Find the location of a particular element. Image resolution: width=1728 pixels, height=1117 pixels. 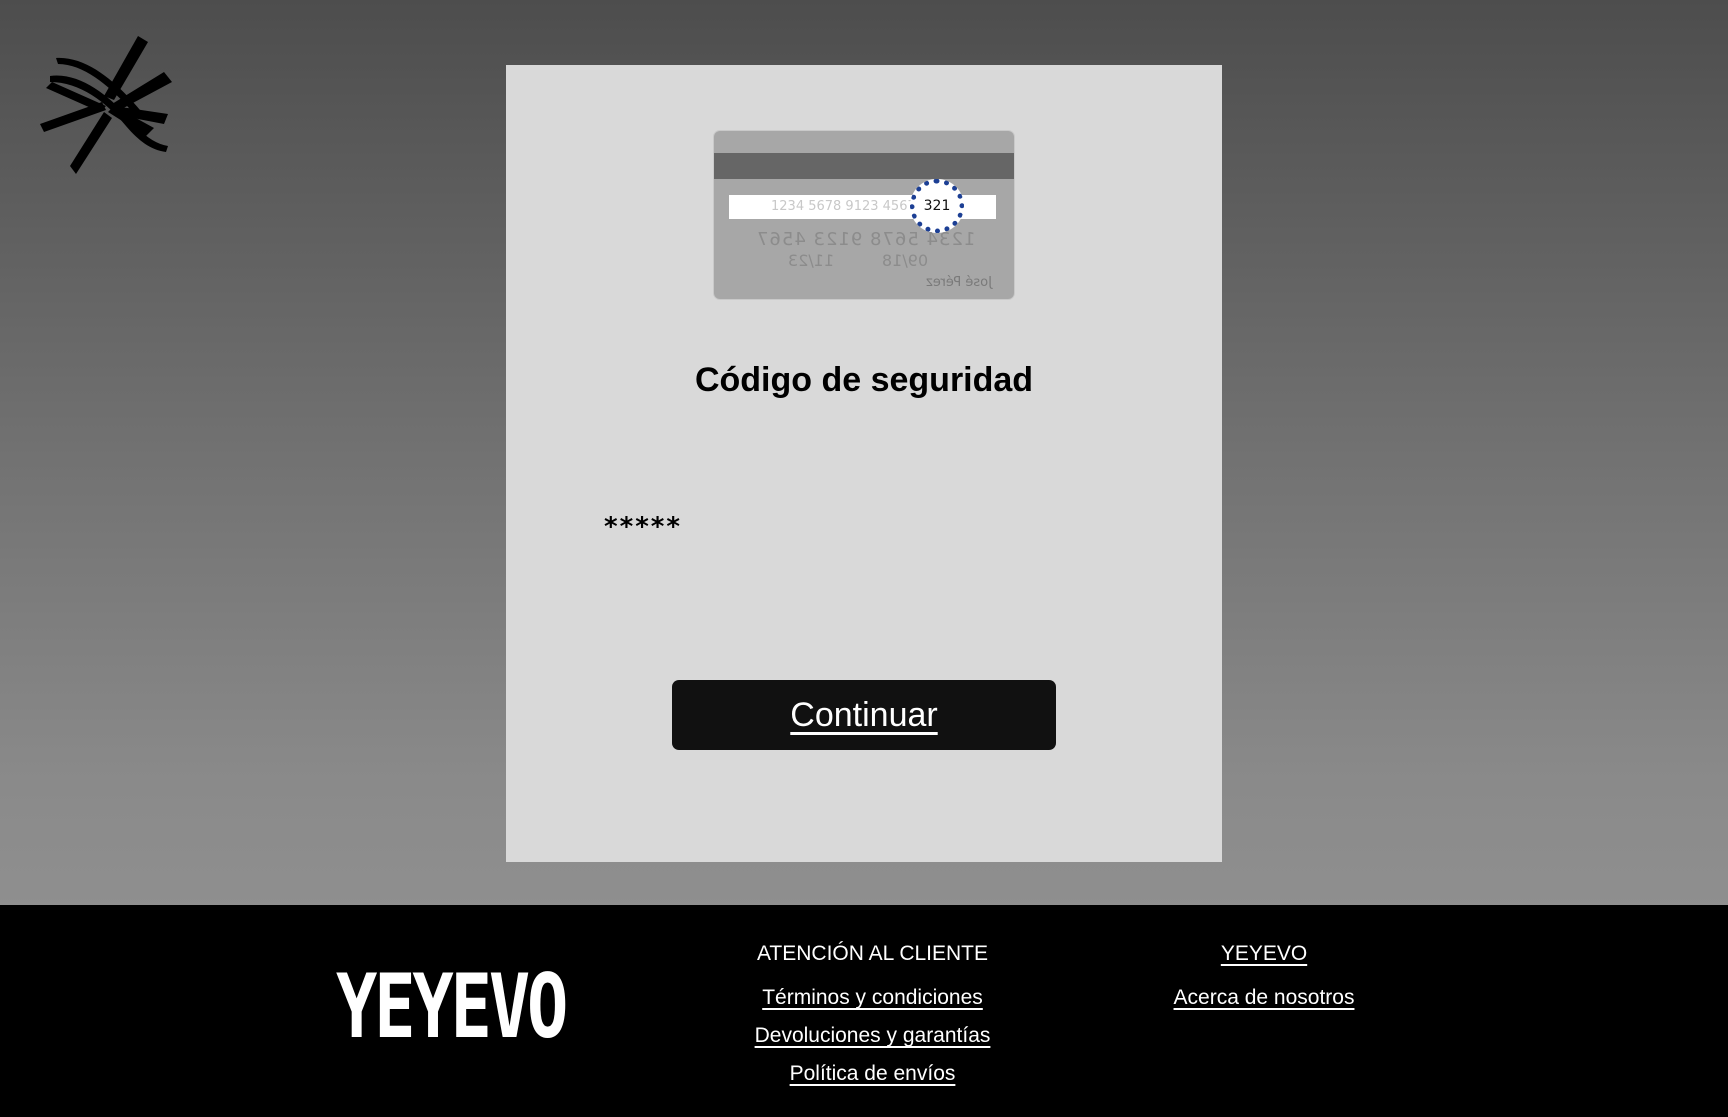

terms-link: Términos y condiciones is located at coordinates (872, 998).